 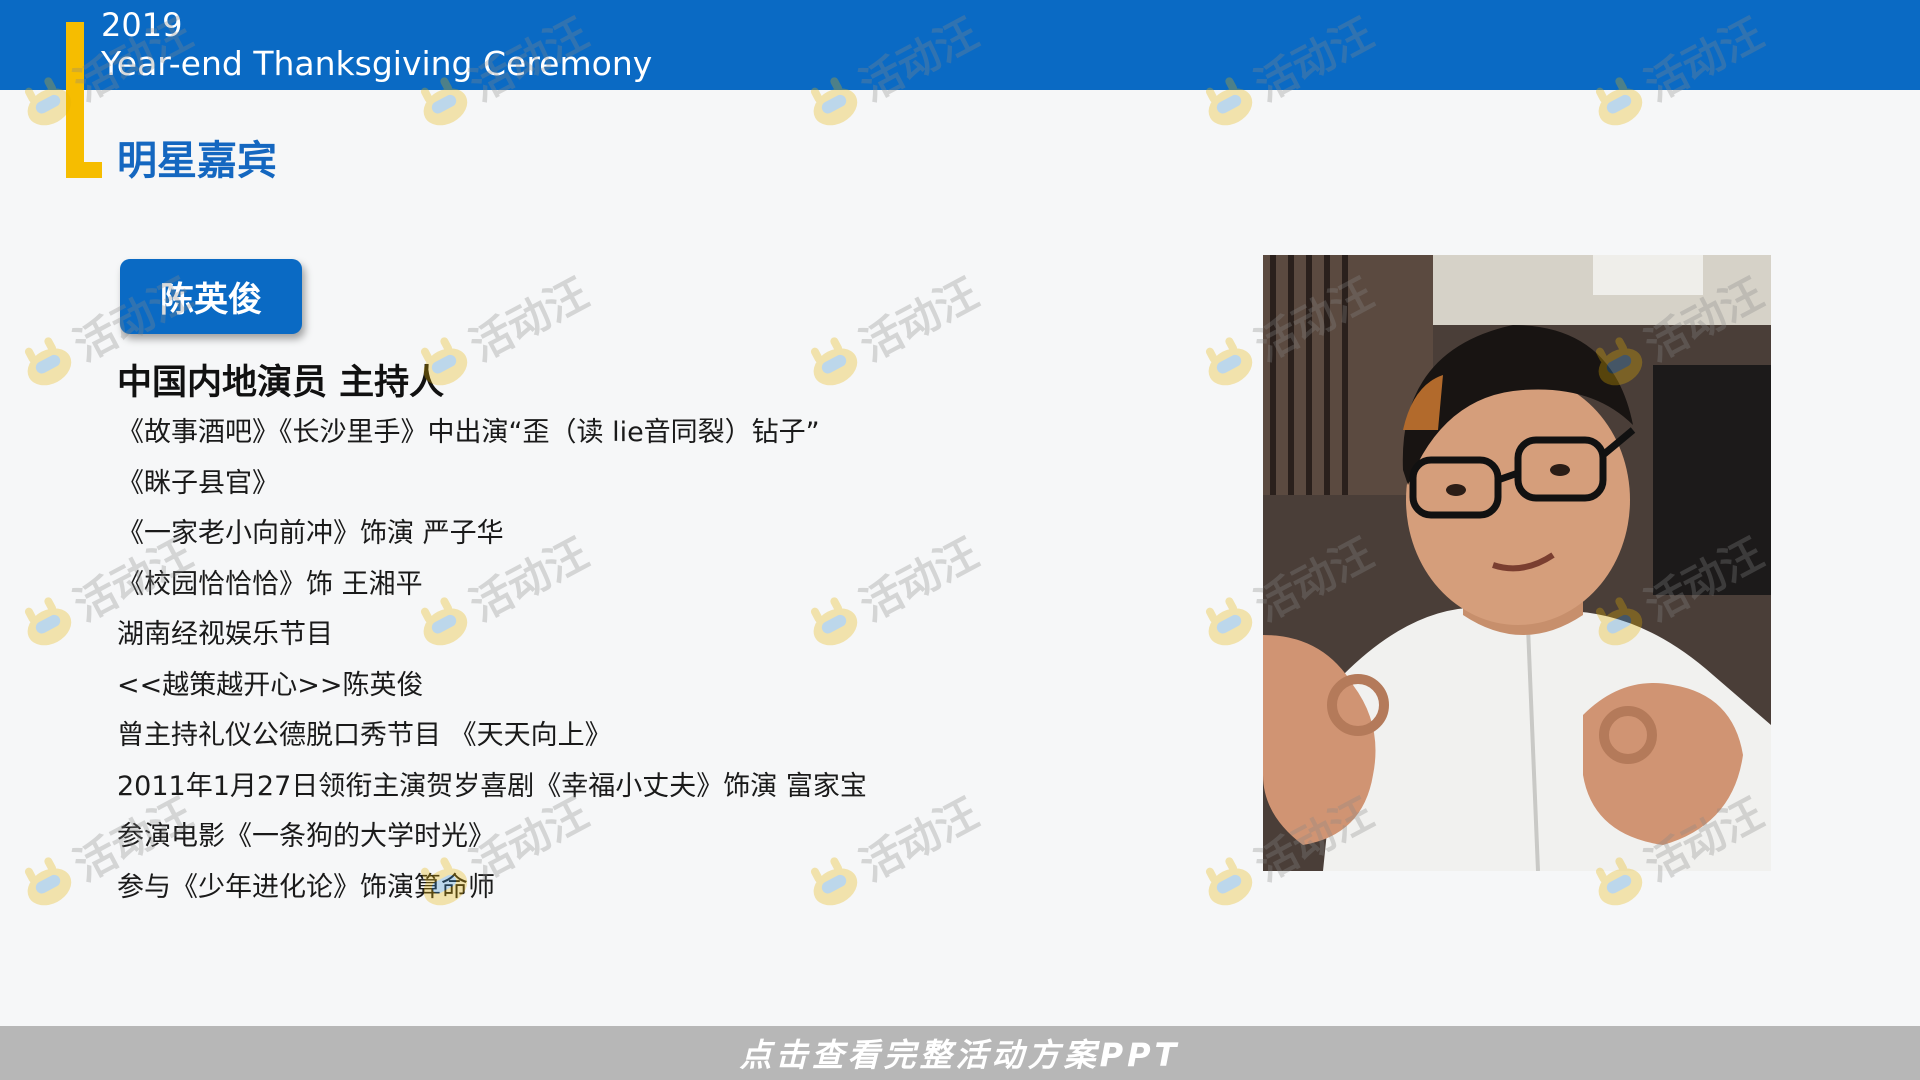 What do you see at coordinates (225, 634) in the screenshot?
I see `bio-line: 湖南经视娱乐节目` at bounding box center [225, 634].